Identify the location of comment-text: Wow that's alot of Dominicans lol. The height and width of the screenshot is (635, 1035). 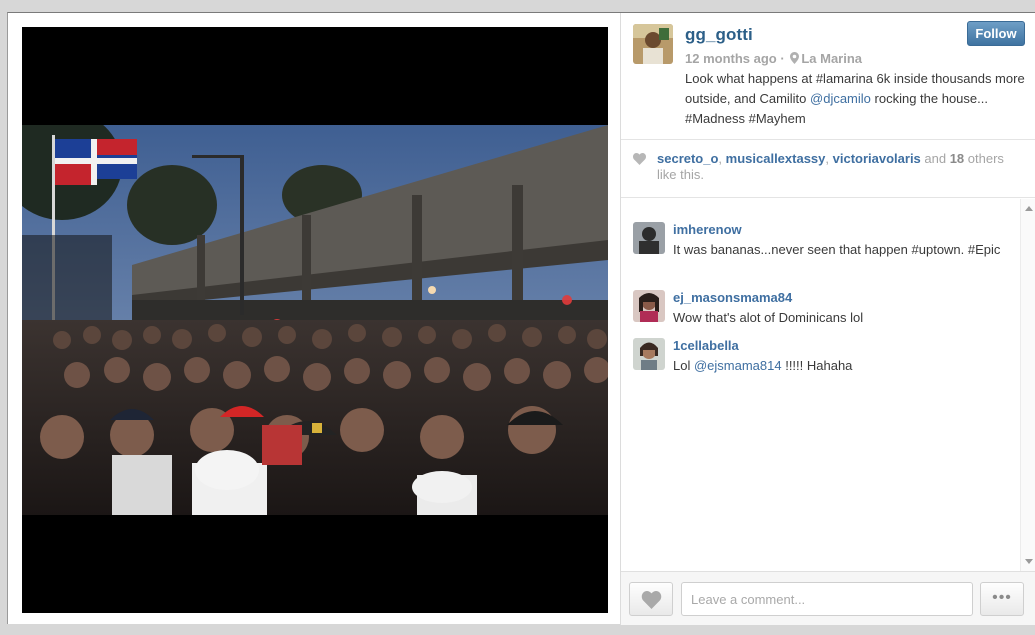
(838, 318).